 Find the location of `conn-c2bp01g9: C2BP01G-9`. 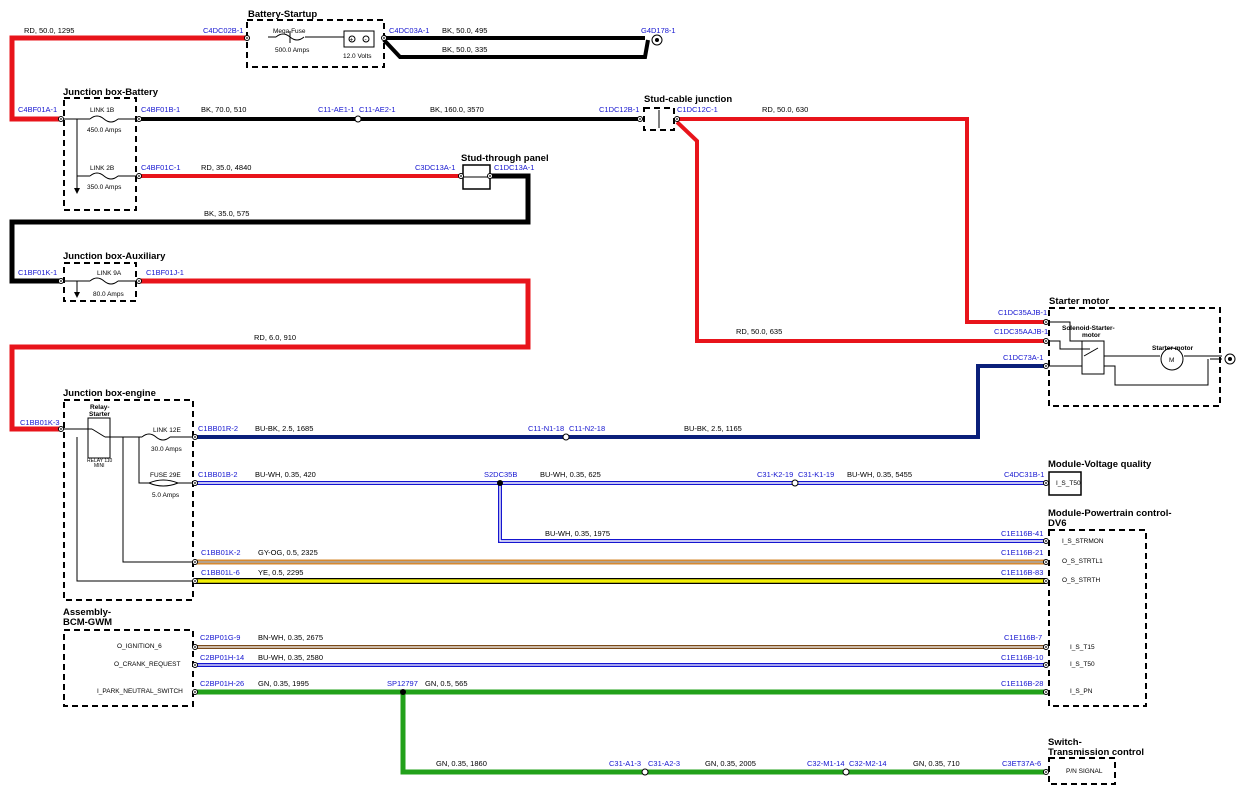

conn-c2bp01g9: C2BP01G-9 is located at coordinates (220, 637).